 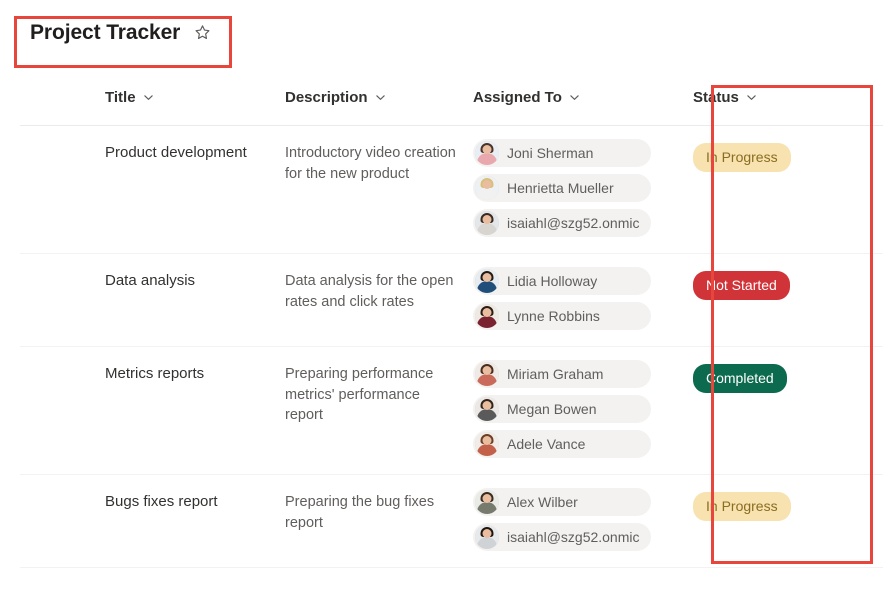 I want to click on person-name: Henrietta Mueller, so click(x=560, y=188).